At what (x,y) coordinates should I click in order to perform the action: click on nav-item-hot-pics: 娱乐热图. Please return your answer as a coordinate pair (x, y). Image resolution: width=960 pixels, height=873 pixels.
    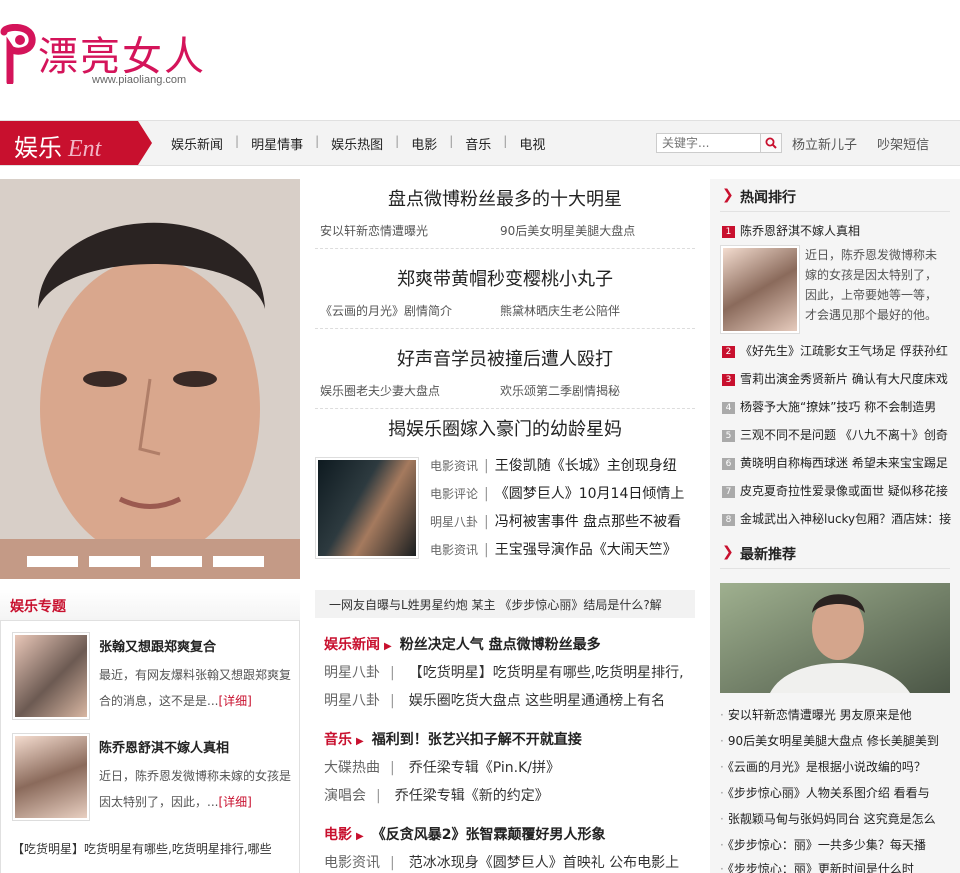
    Looking at the image, I should click on (357, 143).